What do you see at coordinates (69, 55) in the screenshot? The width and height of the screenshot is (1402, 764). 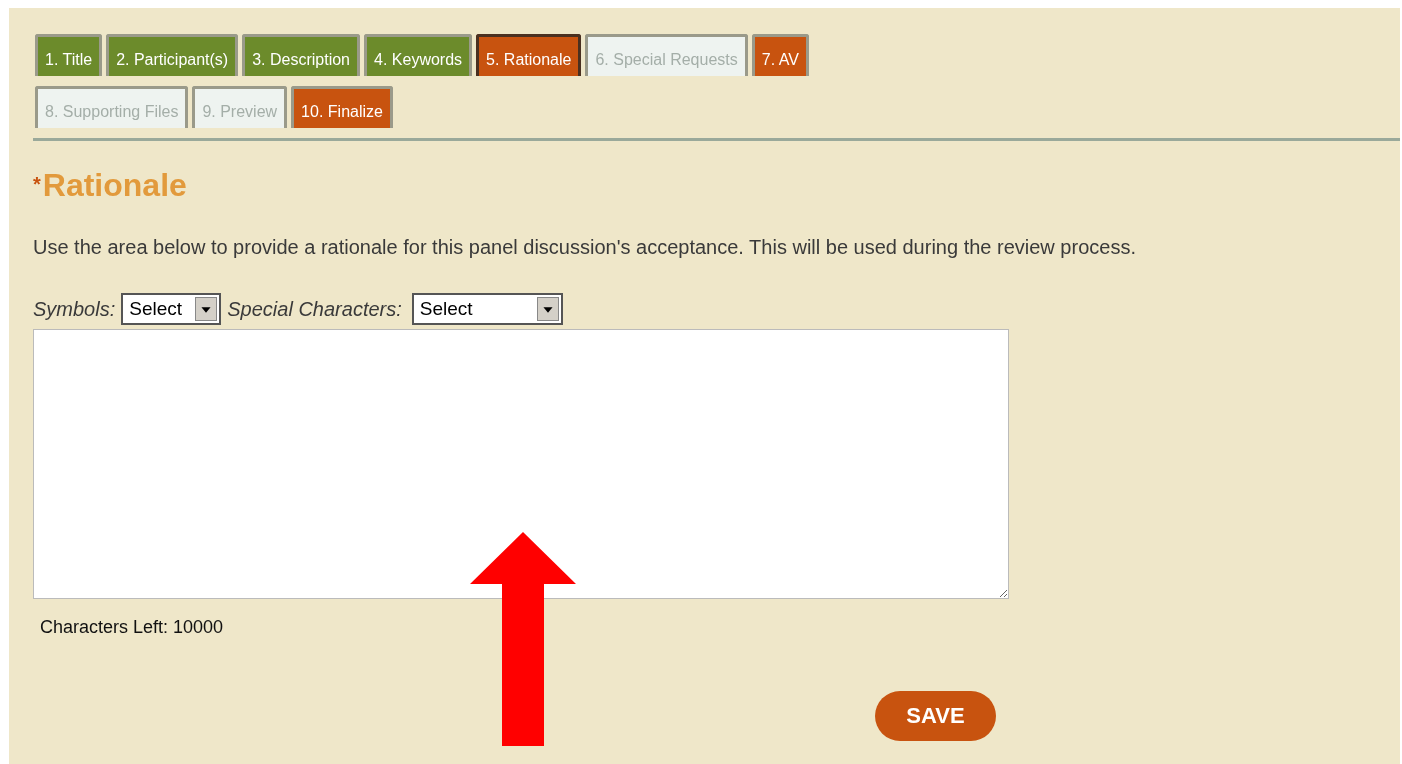 I see `step-tab: 1. Title` at bounding box center [69, 55].